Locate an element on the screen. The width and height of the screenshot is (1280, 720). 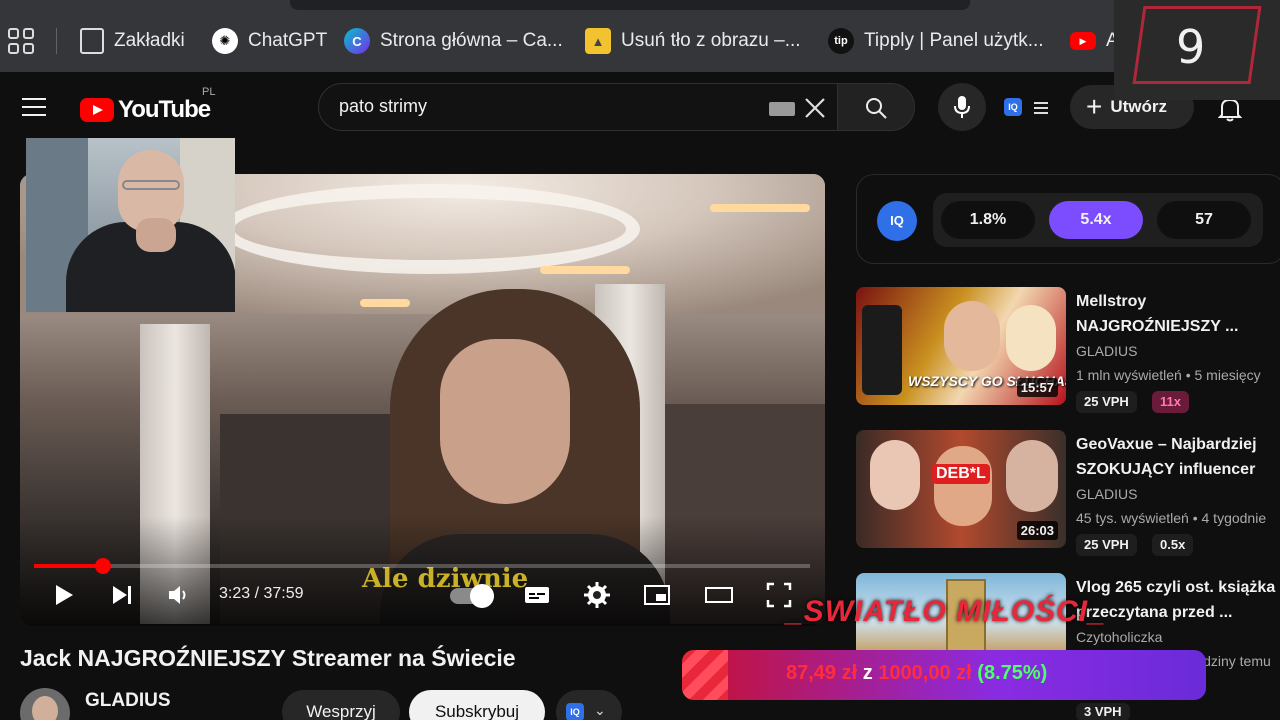
miniplayer-icon is located at coordinates (657, 595).